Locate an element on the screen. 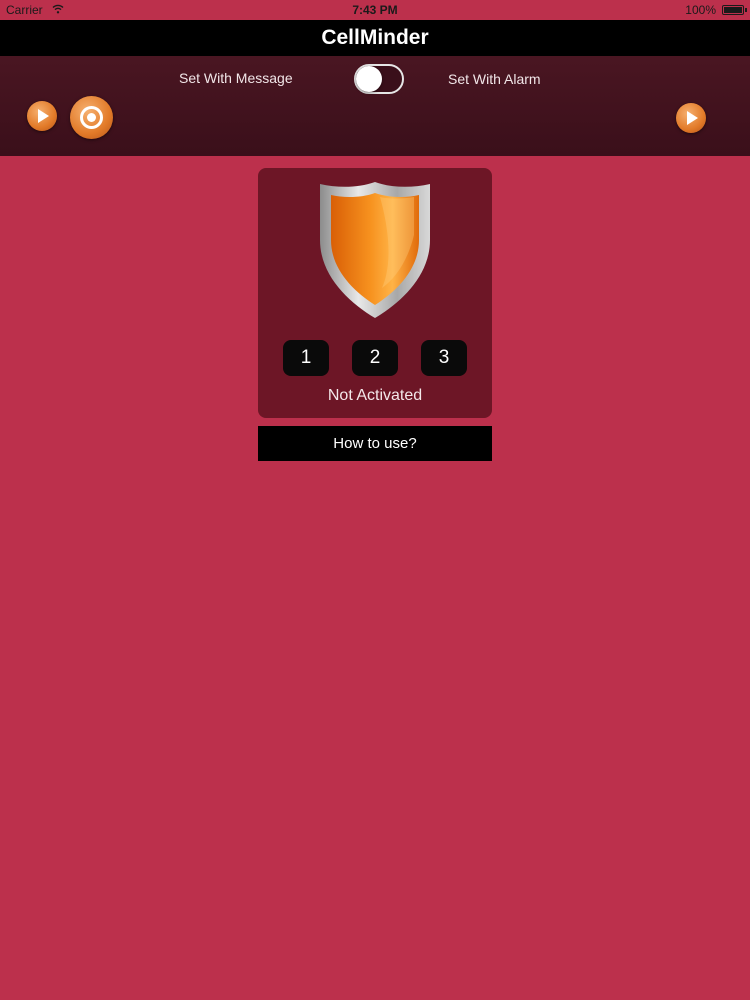 This screenshot has width=750, height=1000. number-3-button: 3 is located at coordinates (444, 358).